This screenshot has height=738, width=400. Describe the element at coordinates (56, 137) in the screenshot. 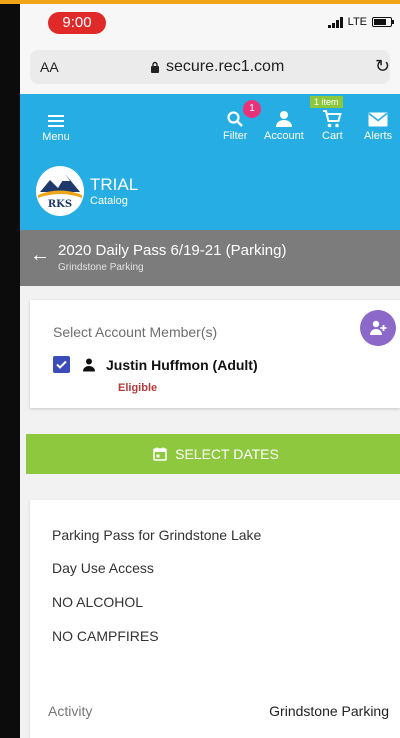

I see `menu-label: Menu` at that location.